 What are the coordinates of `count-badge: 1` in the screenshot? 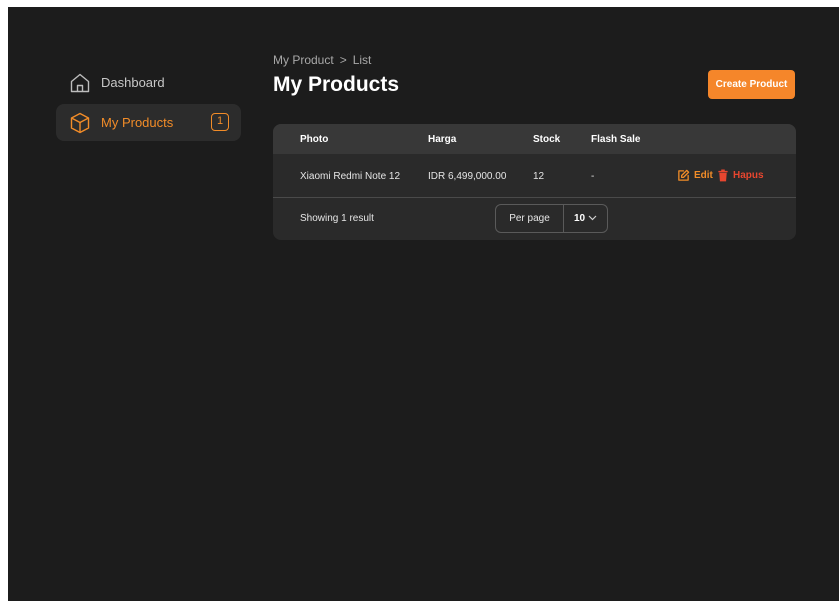 It's located at (220, 122).